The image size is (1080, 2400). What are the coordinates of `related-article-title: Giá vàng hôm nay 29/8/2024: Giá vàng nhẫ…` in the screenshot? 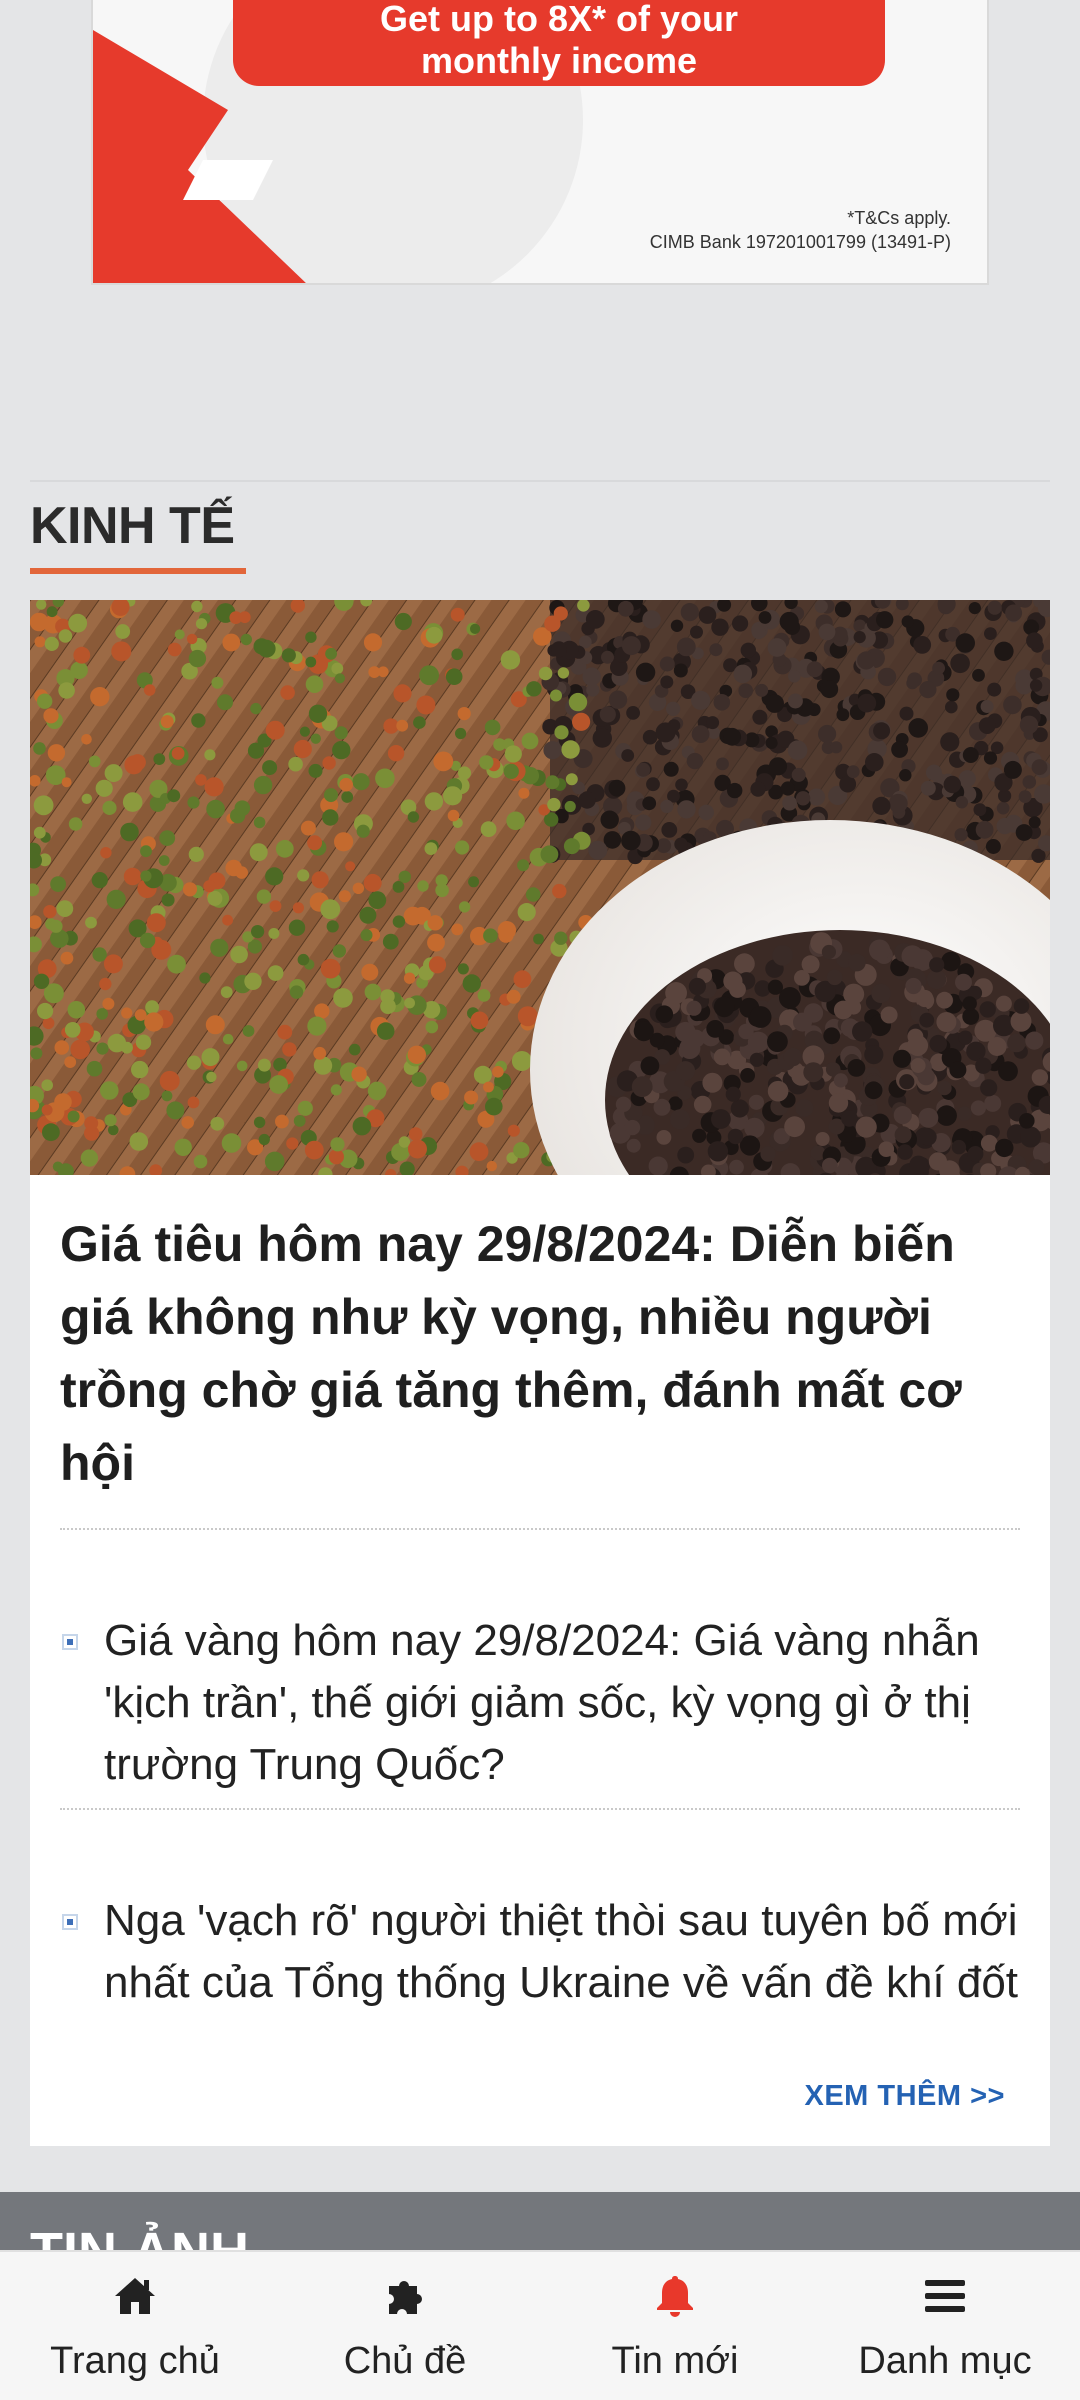 It's located at (542, 1702).